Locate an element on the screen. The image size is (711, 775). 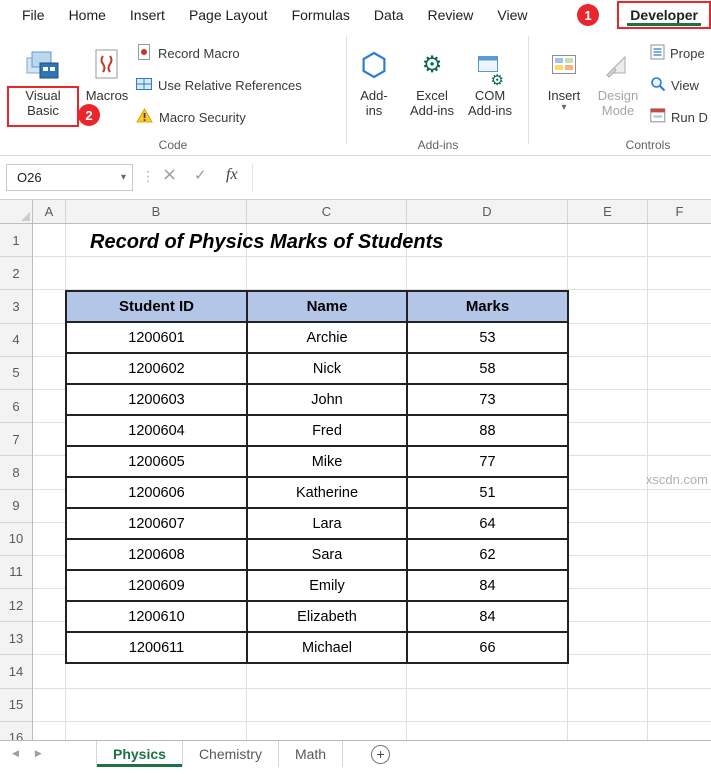
row-header: 9 is located at coordinates (16, 506).